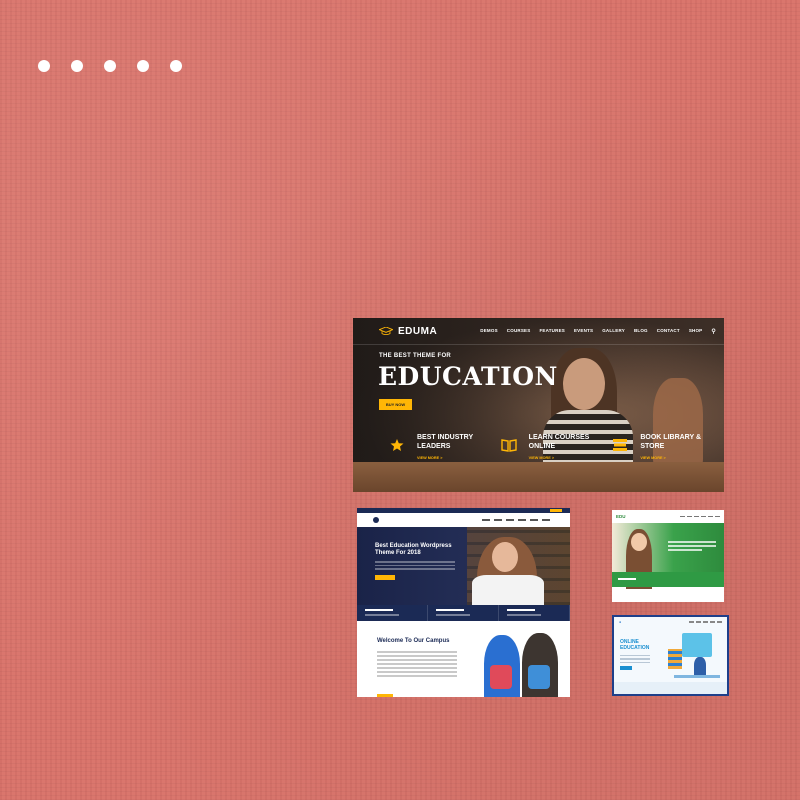 This screenshot has height=800, width=800. What do you see at coordinates (621, 516) in the screenshot?
I see `site-logo: EDU` at bounding box center [621, 516].